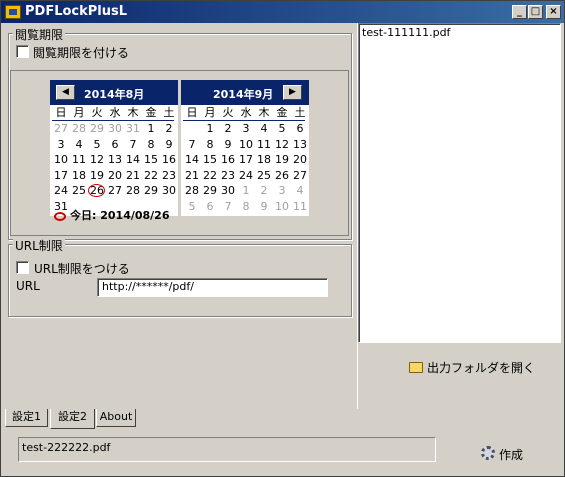  I want to click on next-month-button: ▶, so click(292, 92).